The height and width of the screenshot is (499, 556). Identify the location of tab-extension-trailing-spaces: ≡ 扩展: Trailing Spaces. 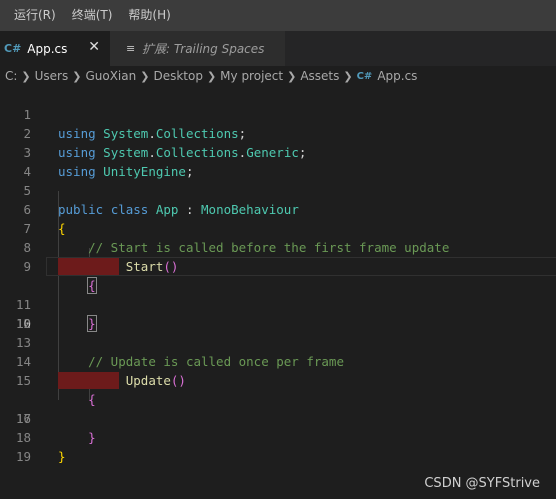
(197, 48).